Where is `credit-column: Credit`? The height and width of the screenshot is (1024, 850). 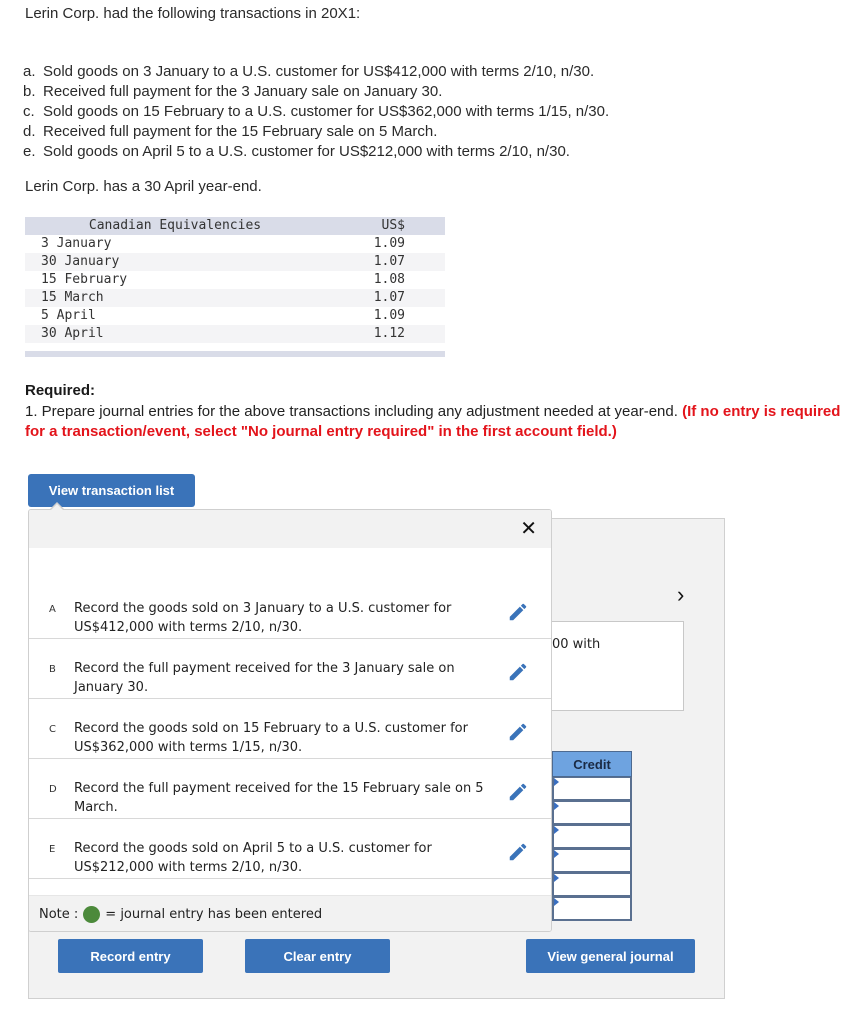
credit-column: Credit is located at coordinates (592, 836).